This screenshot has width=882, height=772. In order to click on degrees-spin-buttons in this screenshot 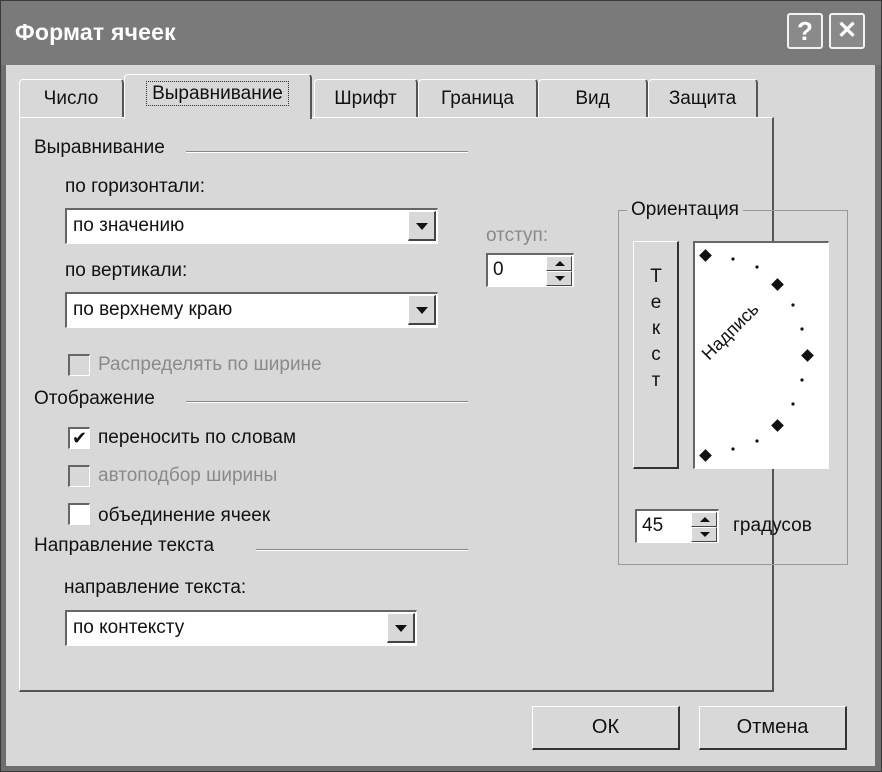, I will do `click(704, 527)`.